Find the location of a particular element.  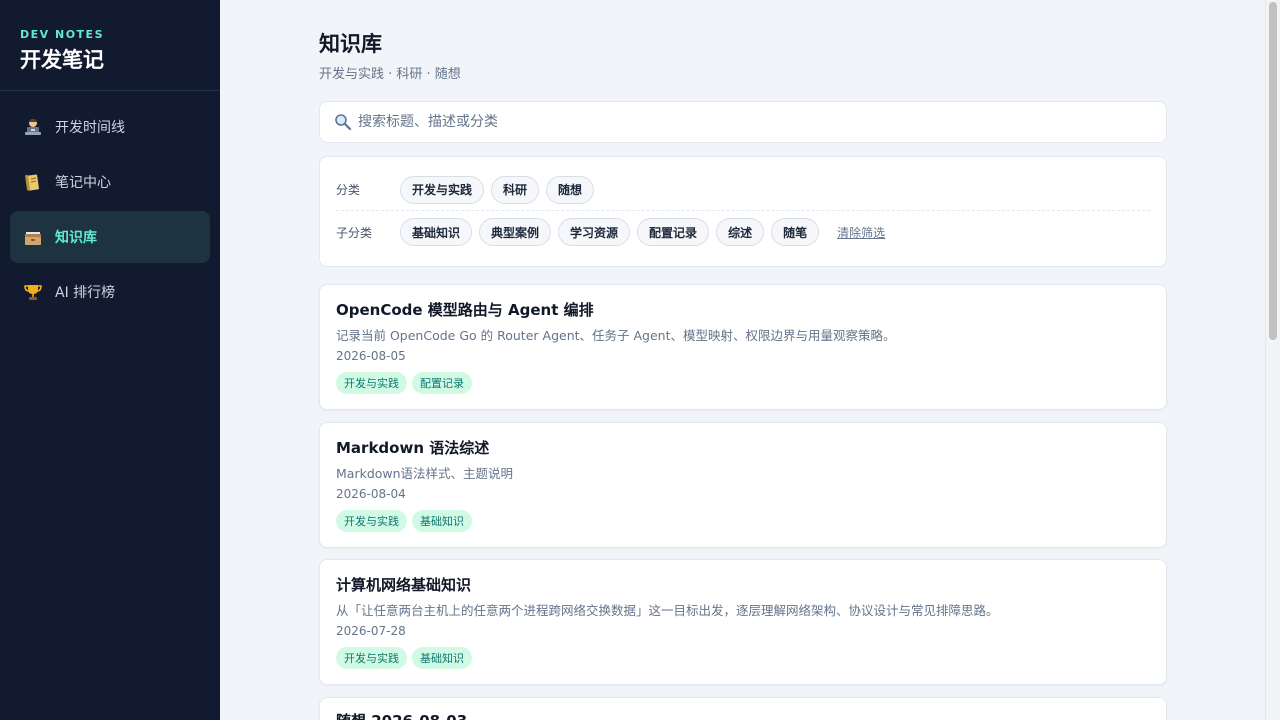

category-filter-row: 分类 开发与实践 科研 随想 is located at coordinates (743, 190).